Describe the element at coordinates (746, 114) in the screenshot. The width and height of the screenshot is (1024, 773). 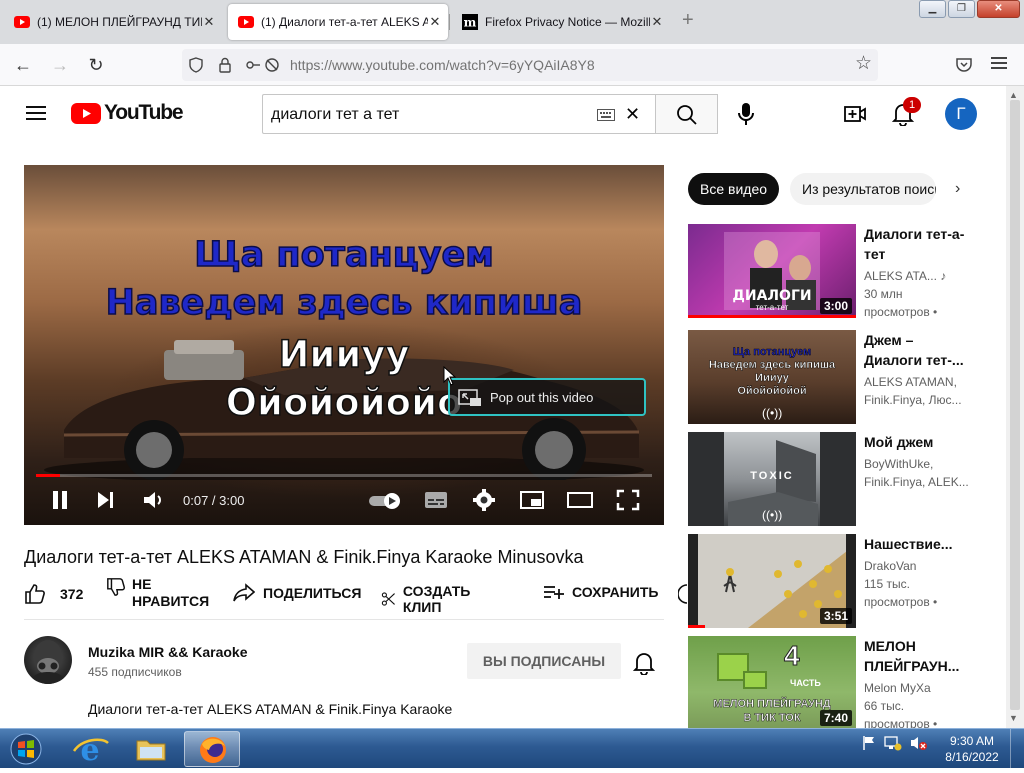
I see `microphone-icon` at that location.